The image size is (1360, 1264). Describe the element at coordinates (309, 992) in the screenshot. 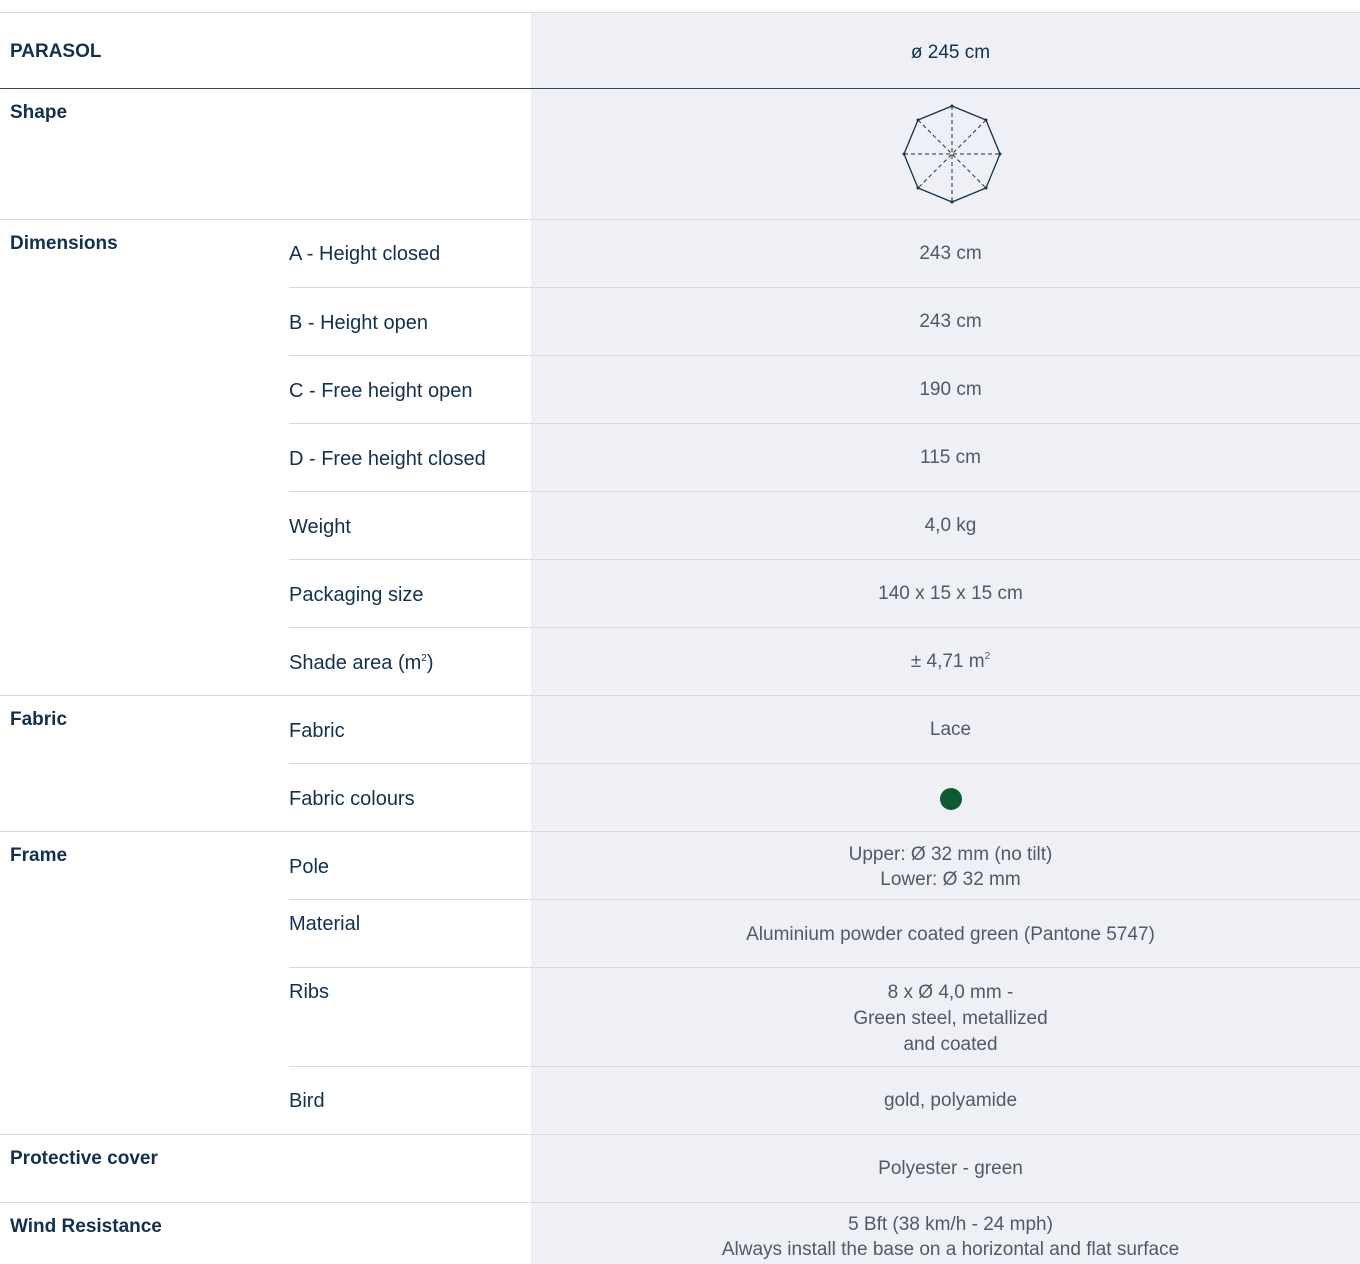

I see `ribs-label: Ribs` at that location.